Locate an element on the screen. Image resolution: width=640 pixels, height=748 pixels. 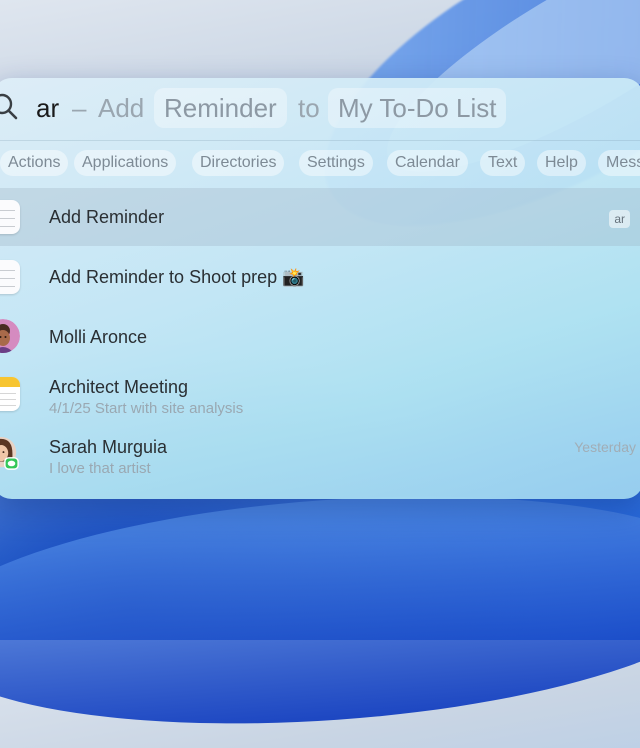
shortcut-badge: ar is located at coordinates (619, 219).